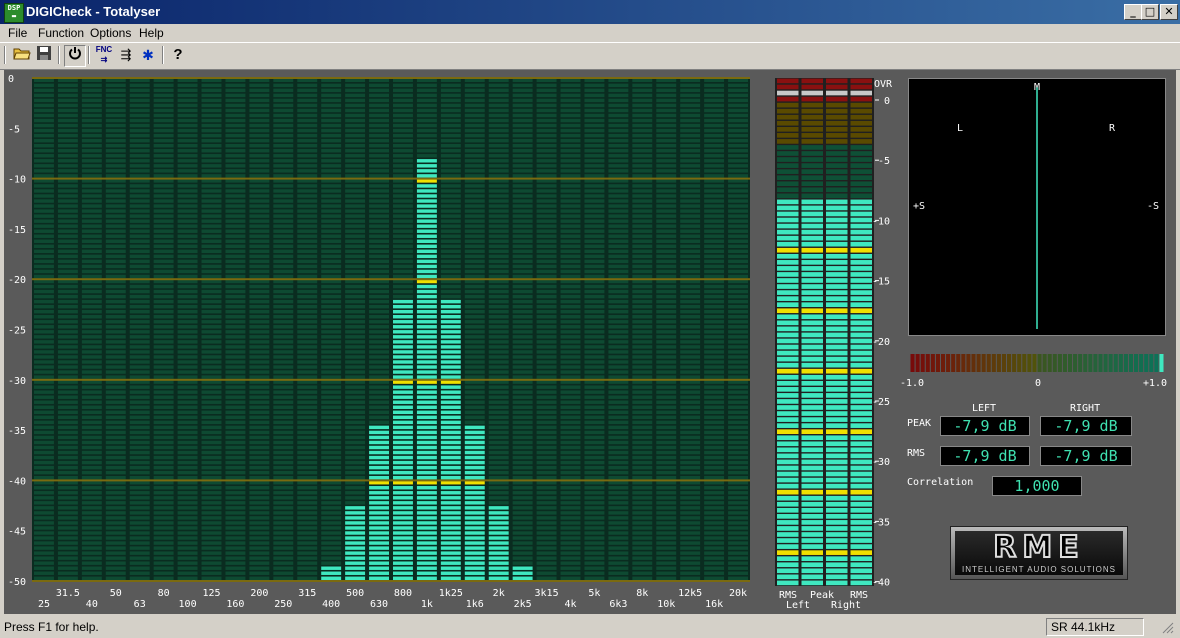  What do you see at coordinates (44, 55) in the screenshot?
I see `save-disk-icon` at bounding box center [44, 55].